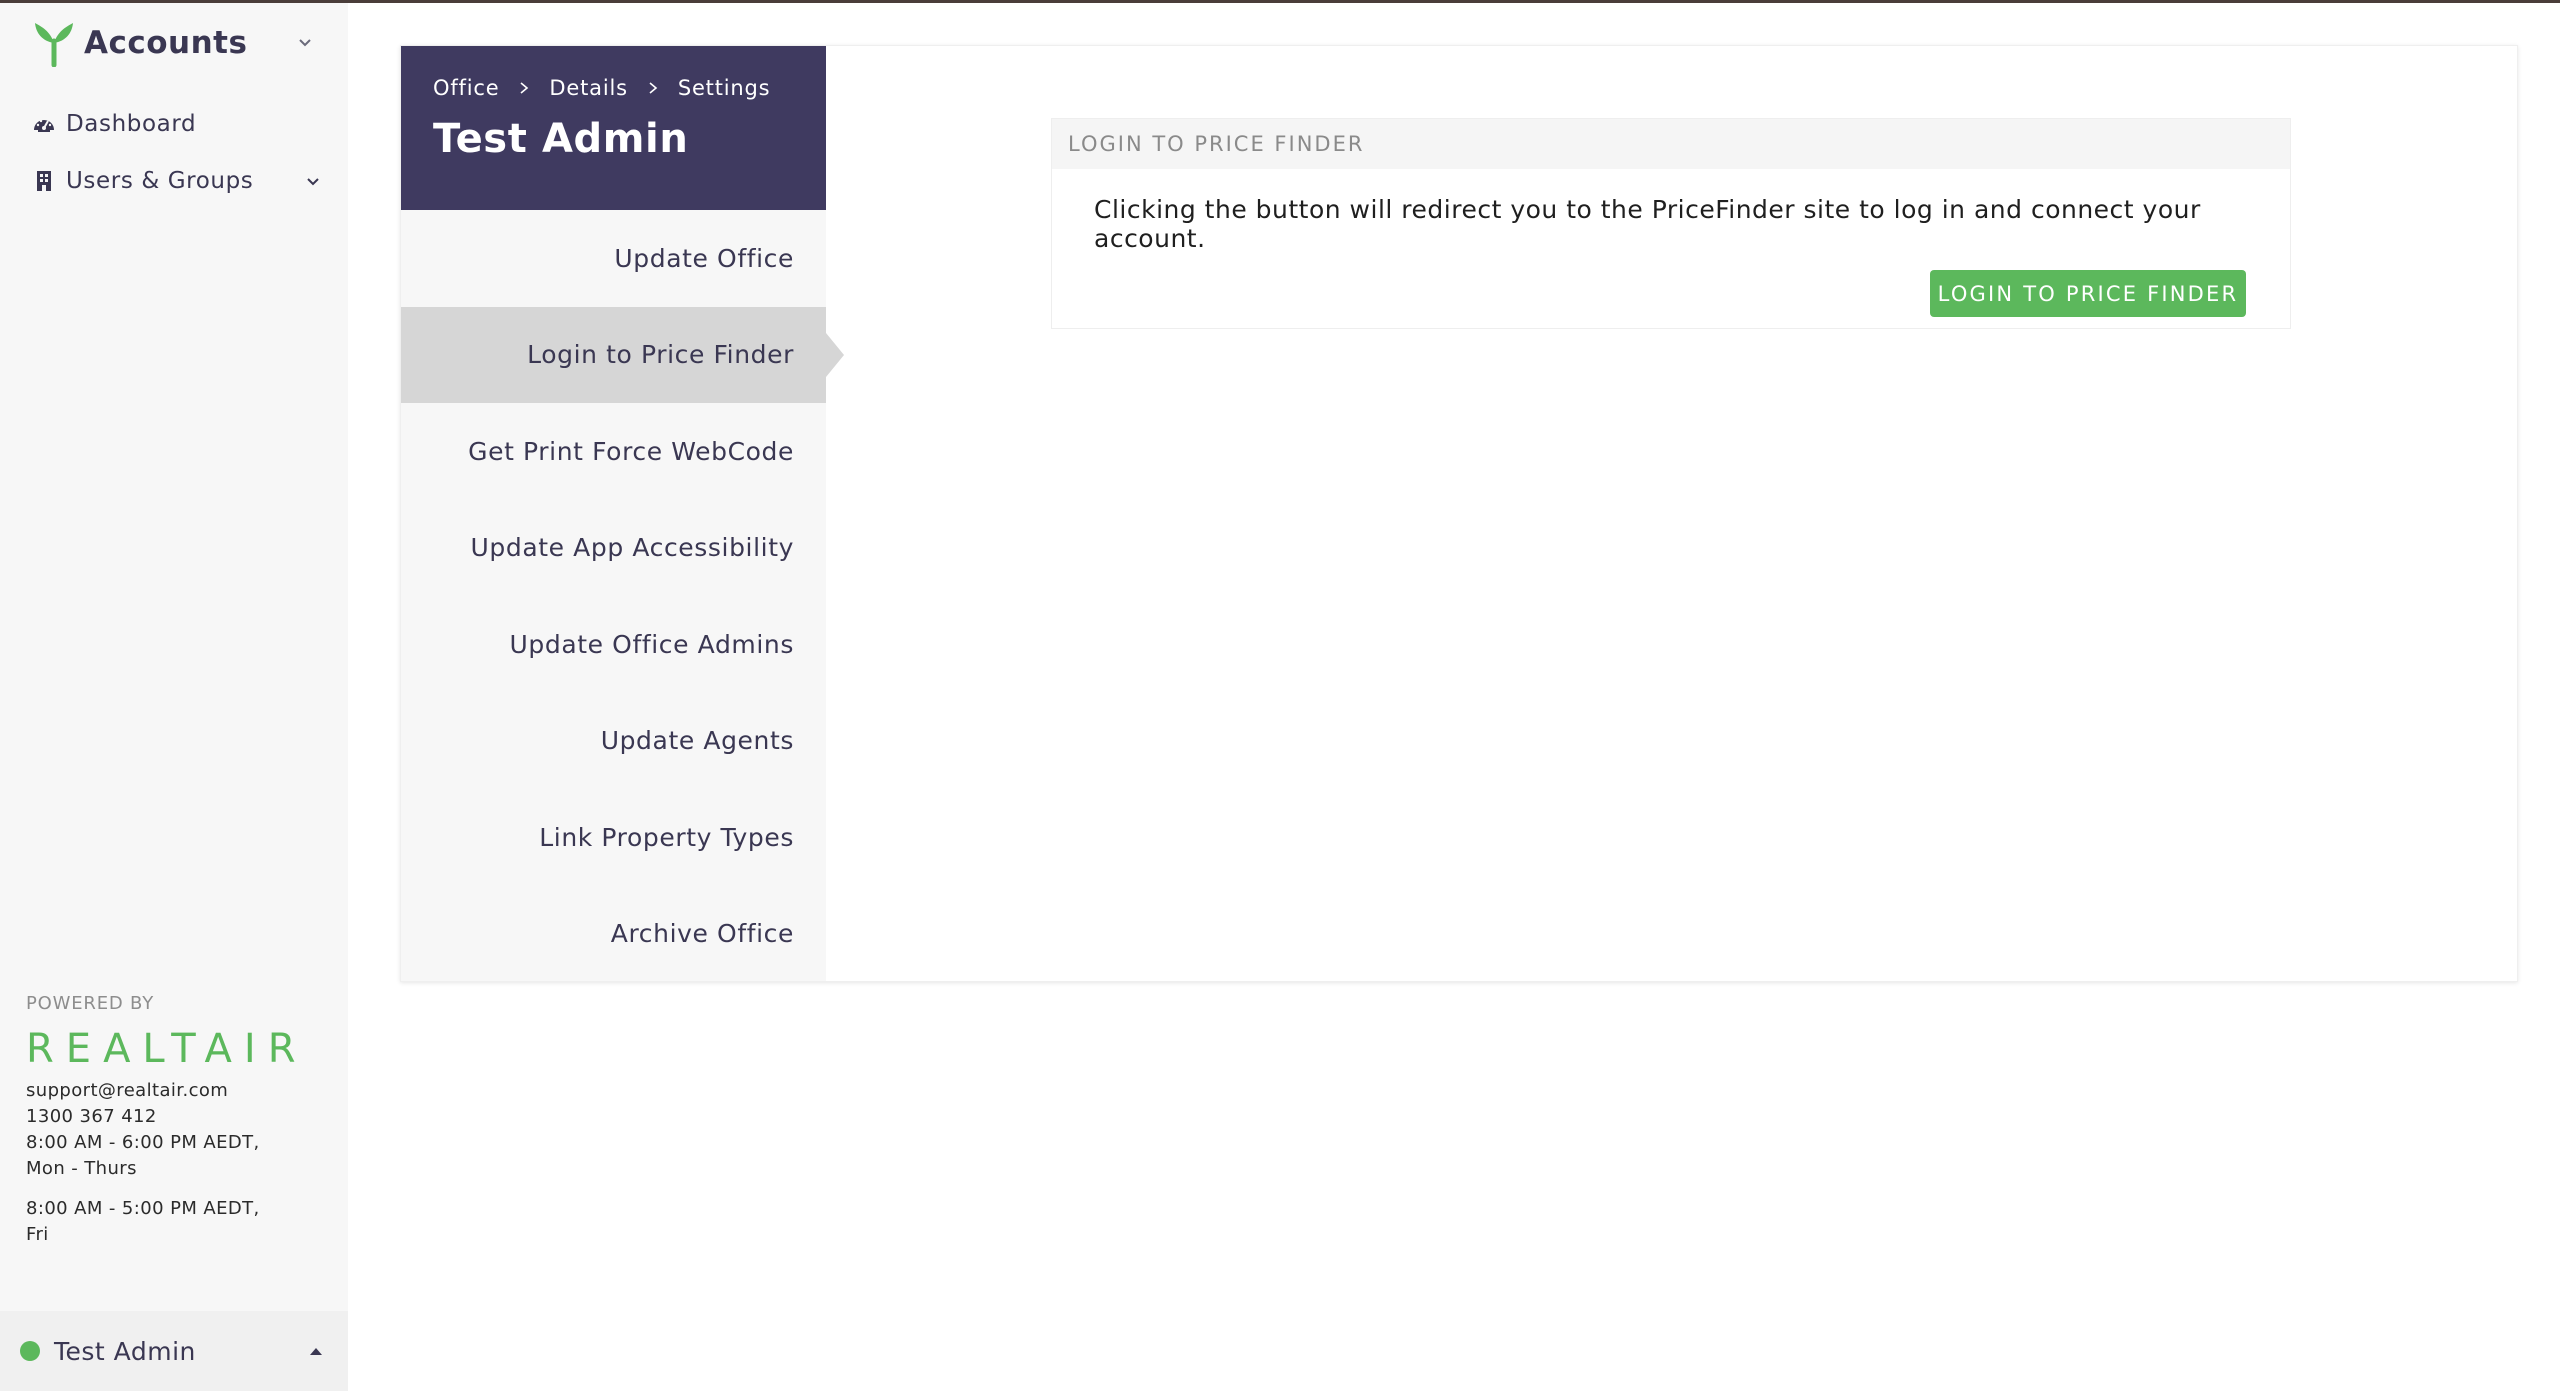 The height and width of the screenshot is (1391, 2560). Describe the element at coordinates (1280, 1) in the screenshot. I see `top-border` at that location.